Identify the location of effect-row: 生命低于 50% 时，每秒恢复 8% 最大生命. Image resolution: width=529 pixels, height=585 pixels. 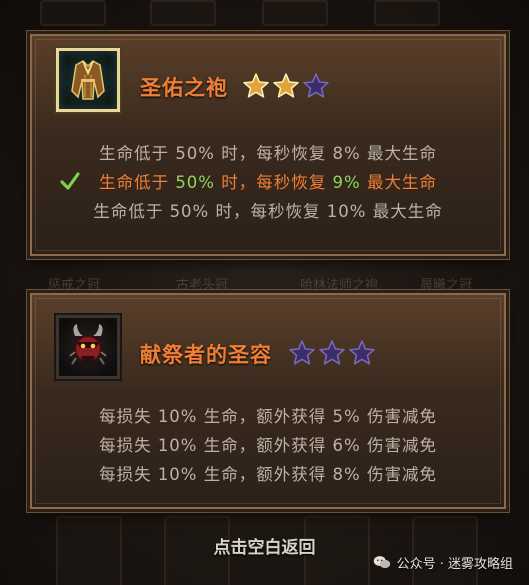
(268, 154).